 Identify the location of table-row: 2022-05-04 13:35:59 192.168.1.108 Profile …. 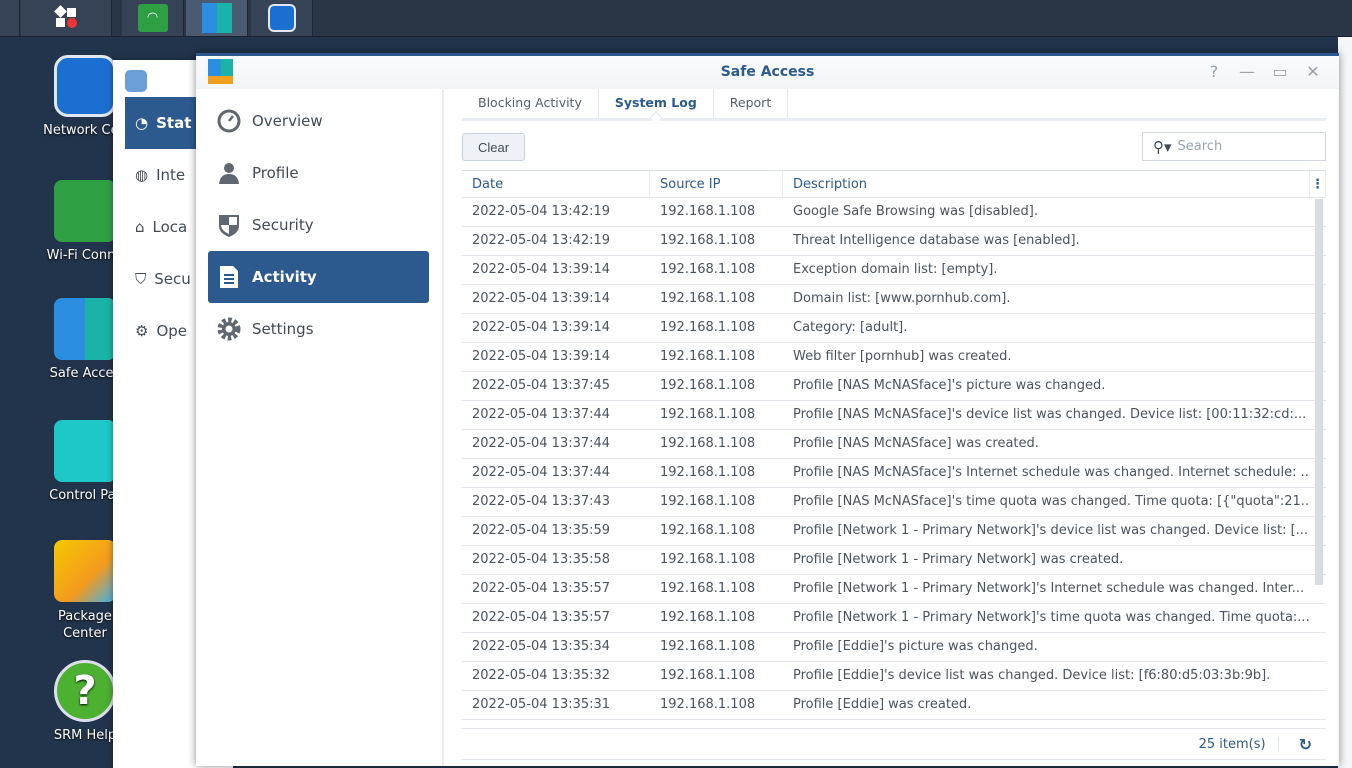
(894, 531).